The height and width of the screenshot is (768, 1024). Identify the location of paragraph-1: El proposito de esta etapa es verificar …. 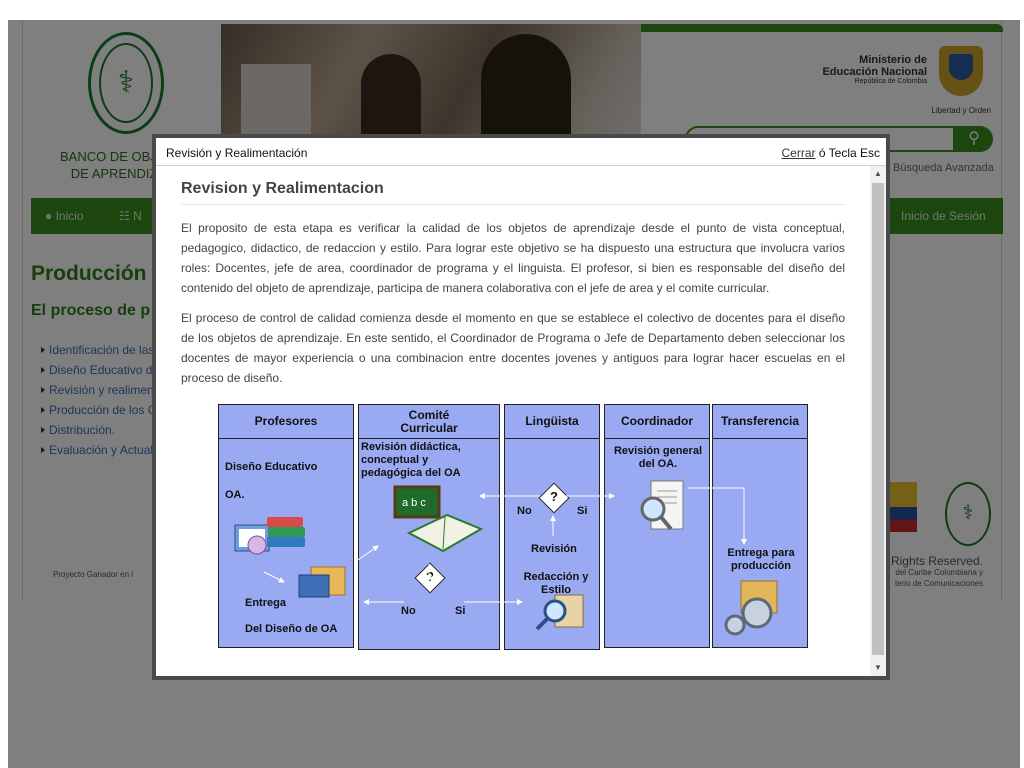
(513, 258).